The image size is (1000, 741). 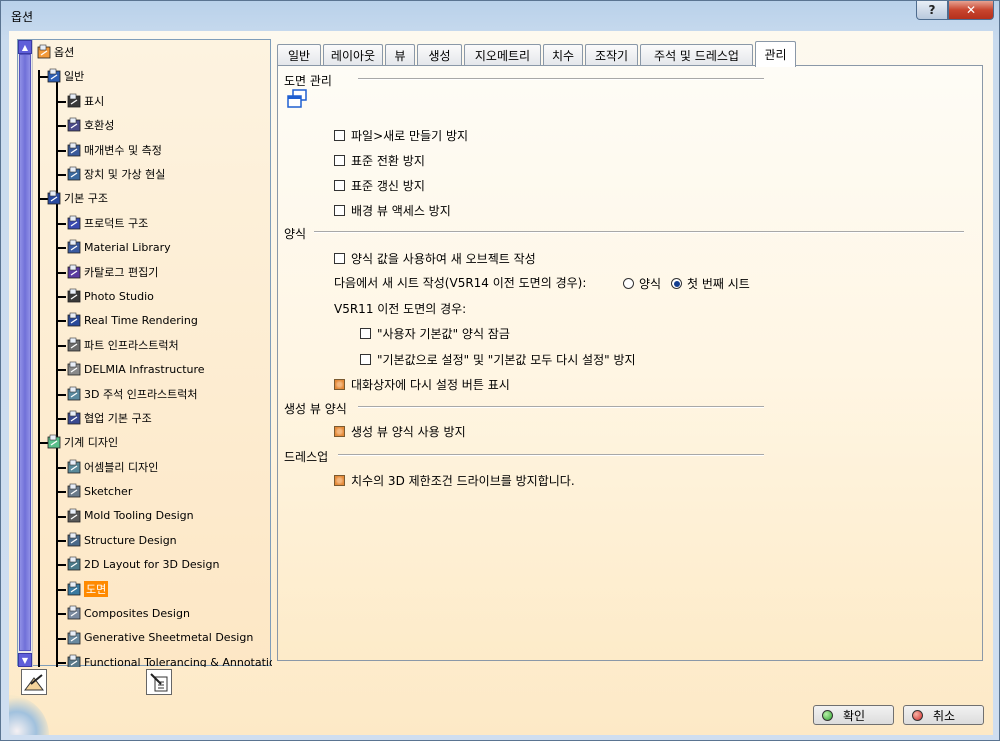 I want to click on tree-item-label: Structure Design, so click(x=130, y=540).